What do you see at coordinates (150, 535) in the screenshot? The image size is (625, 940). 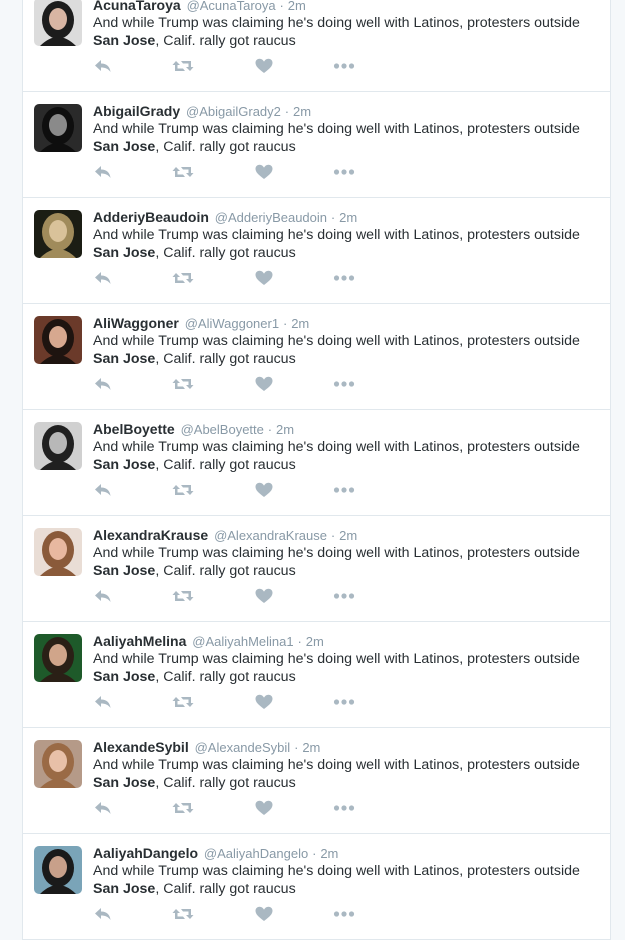 I see `fullname: AlexandraKrause` at bounding box center [150, 535].